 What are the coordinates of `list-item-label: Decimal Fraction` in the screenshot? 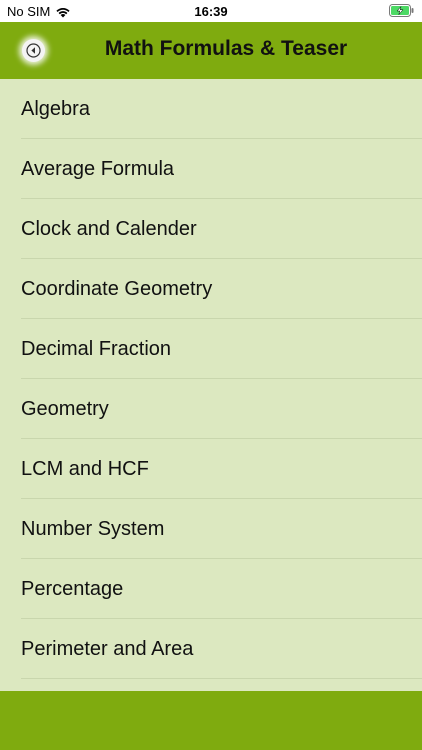 It's located at (96, 349).